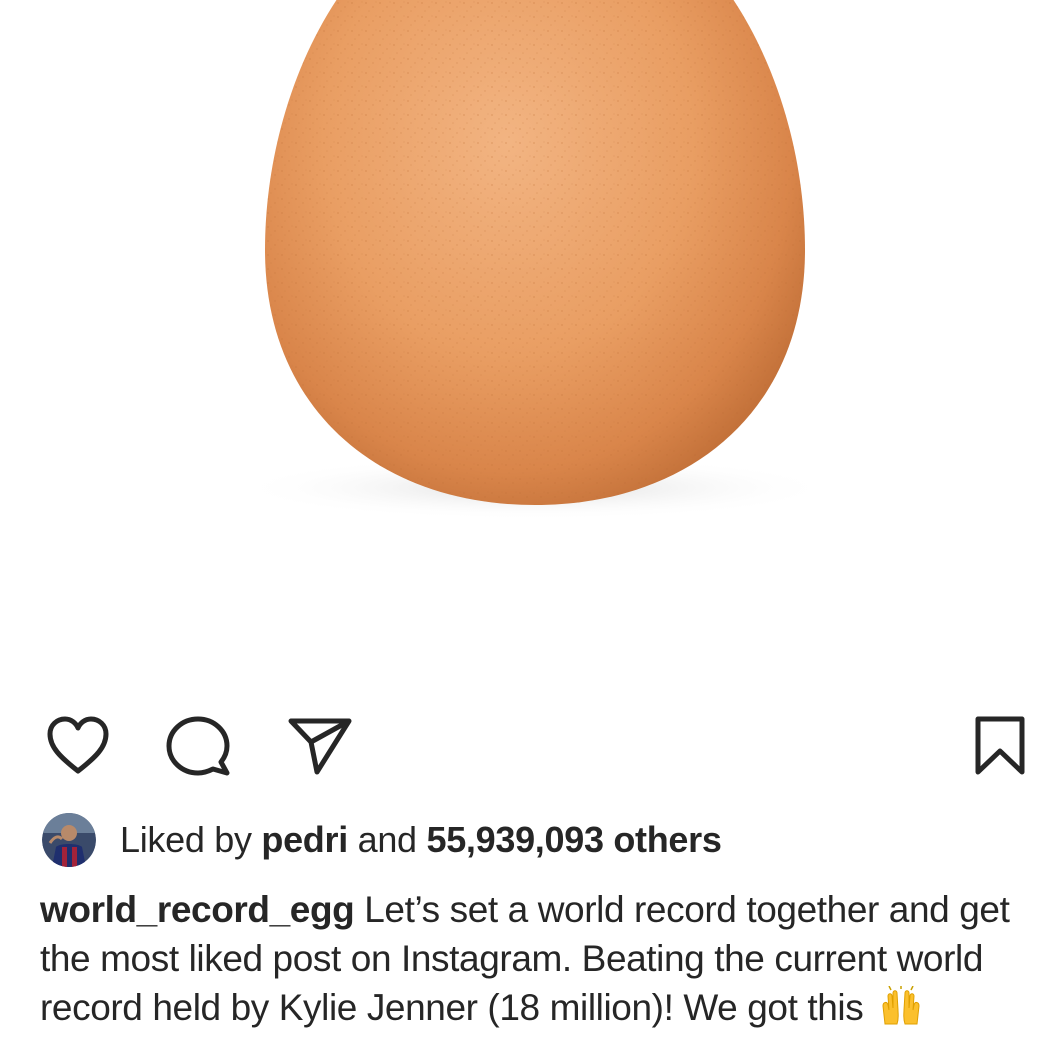 Image resolution: width=1057 pixels, height=1057 pixels. Describe the element at coordinates (528, 745) in the screenshot. I see `post-action-bar` at that location.